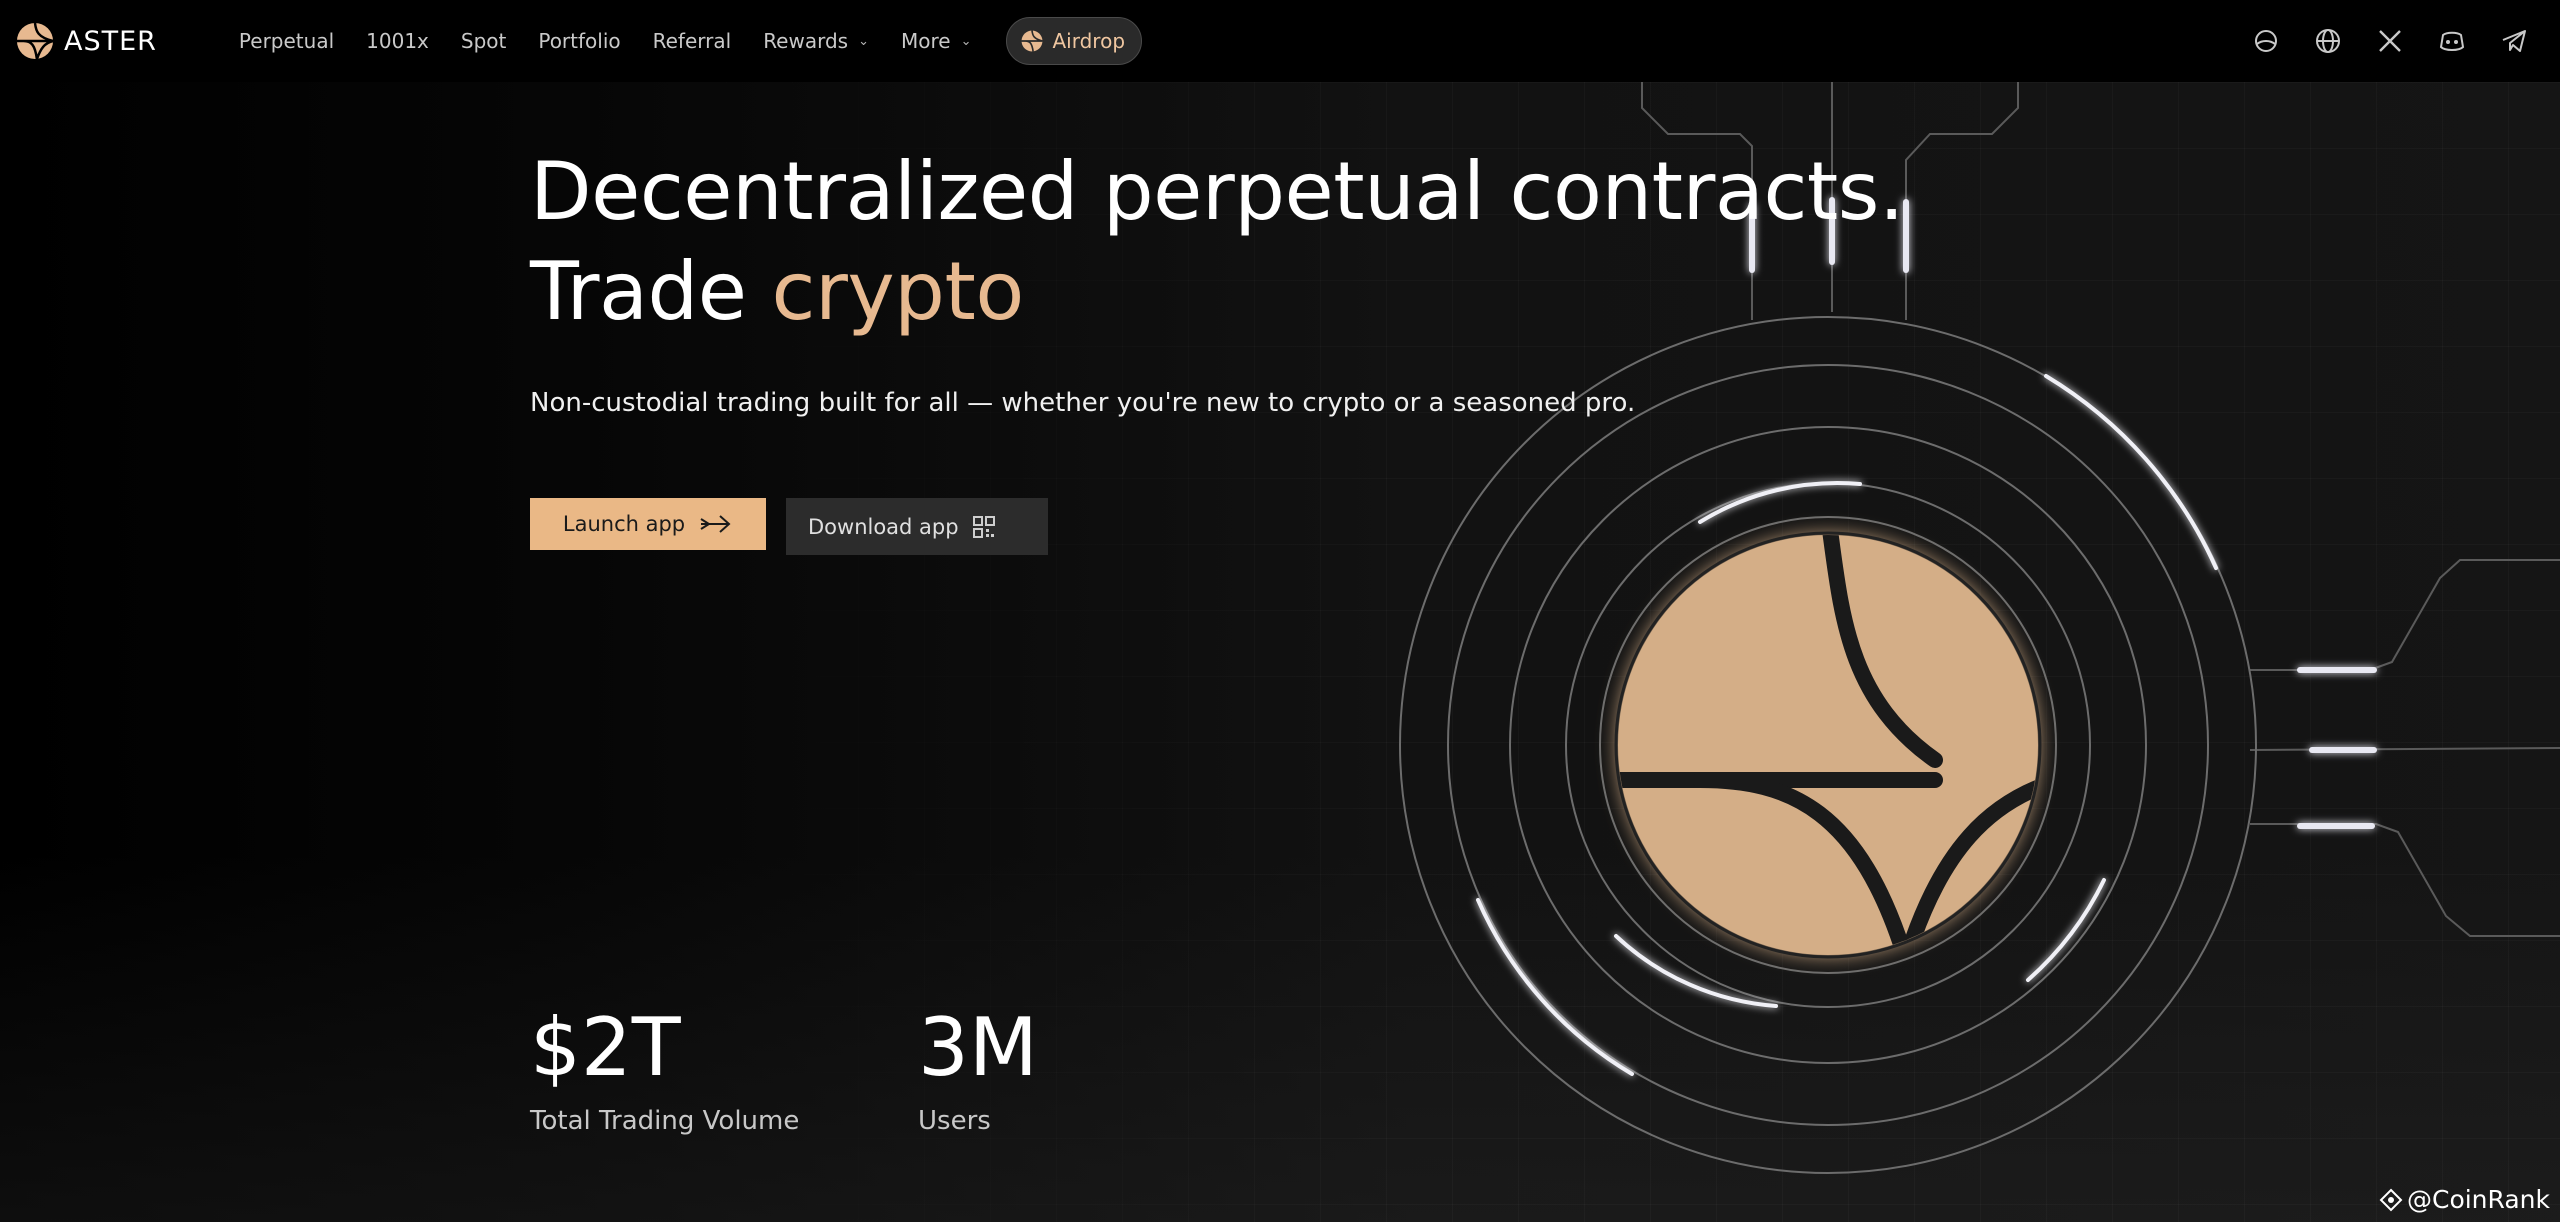 This screenshot has width=2560, height=1222. I want to click on stat-users: 3M Users, so click(978, 1068).